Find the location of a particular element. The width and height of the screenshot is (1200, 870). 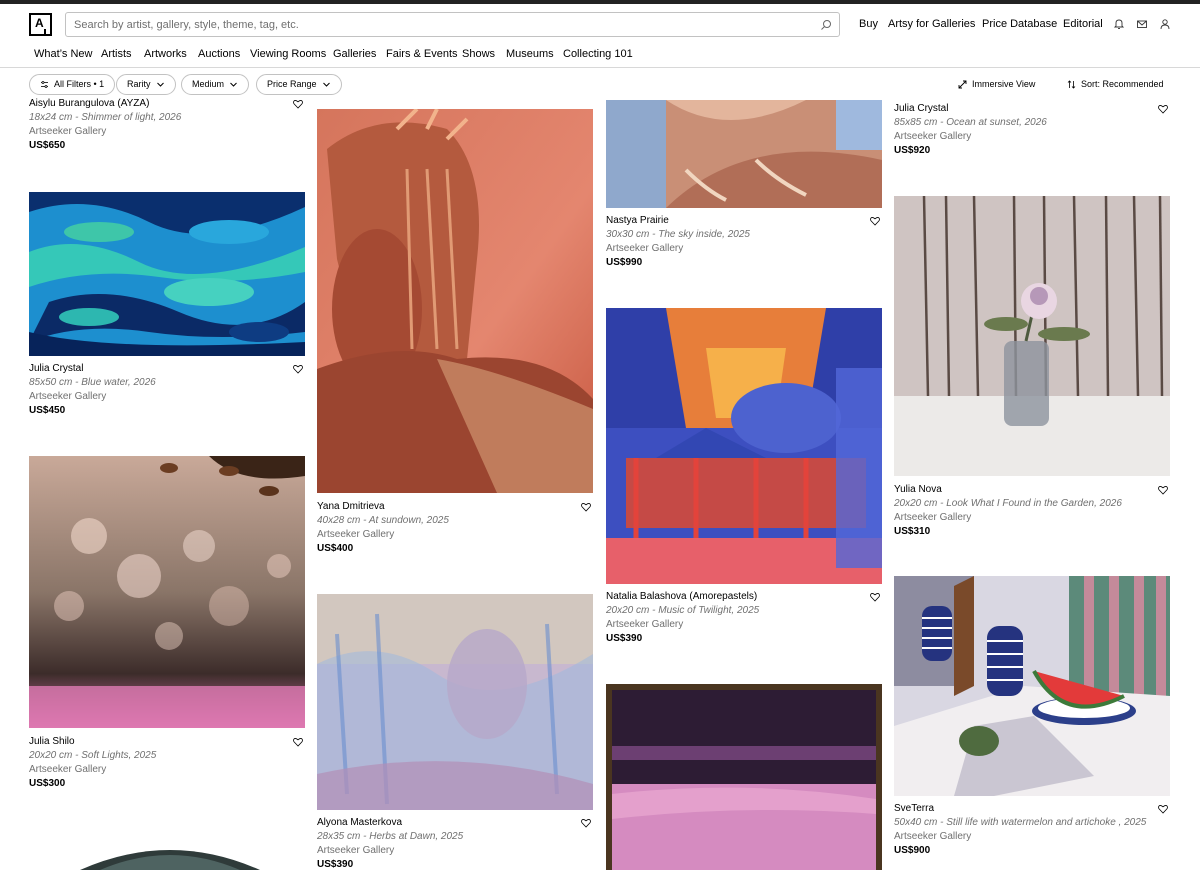

artwork-artist: Nastya Prairie is located at coordinates (744, 221).